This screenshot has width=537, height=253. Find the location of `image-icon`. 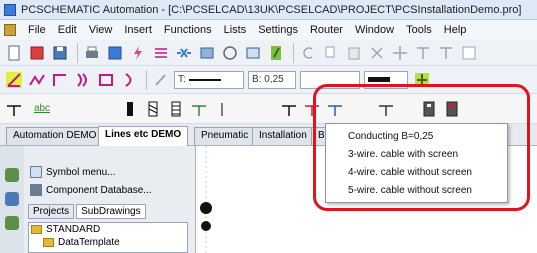

image-icon is located at coordinates (207, 53).